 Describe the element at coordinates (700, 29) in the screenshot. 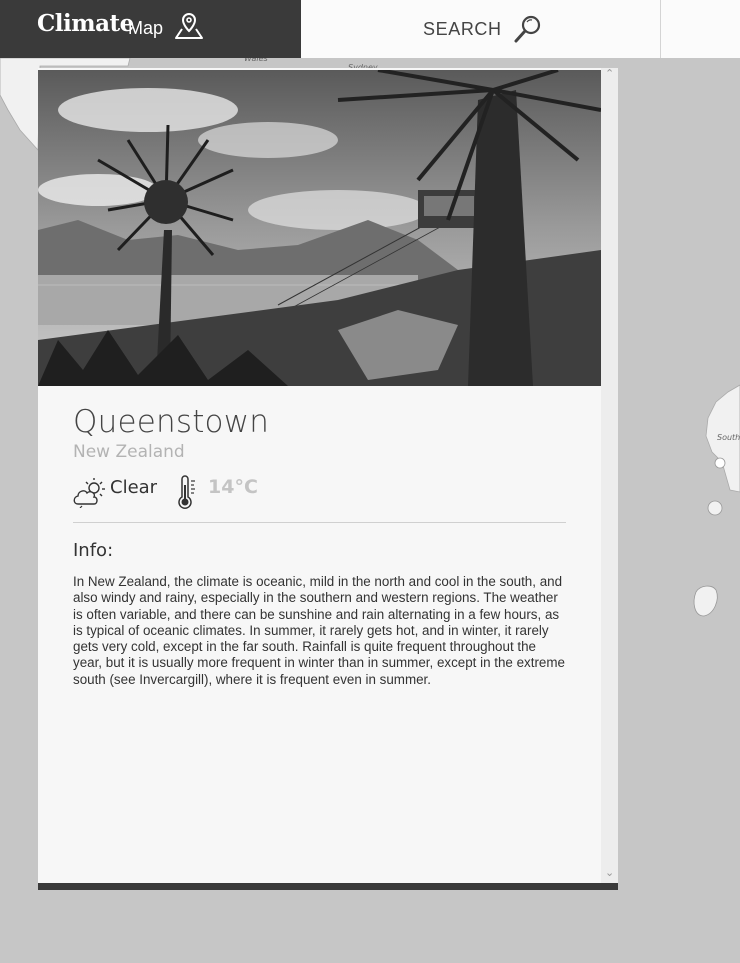

I see `header-blank-area` at that location.